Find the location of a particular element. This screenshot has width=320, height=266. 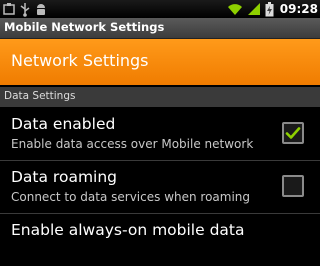

wifi-icon is located at coordinates (234, 9).